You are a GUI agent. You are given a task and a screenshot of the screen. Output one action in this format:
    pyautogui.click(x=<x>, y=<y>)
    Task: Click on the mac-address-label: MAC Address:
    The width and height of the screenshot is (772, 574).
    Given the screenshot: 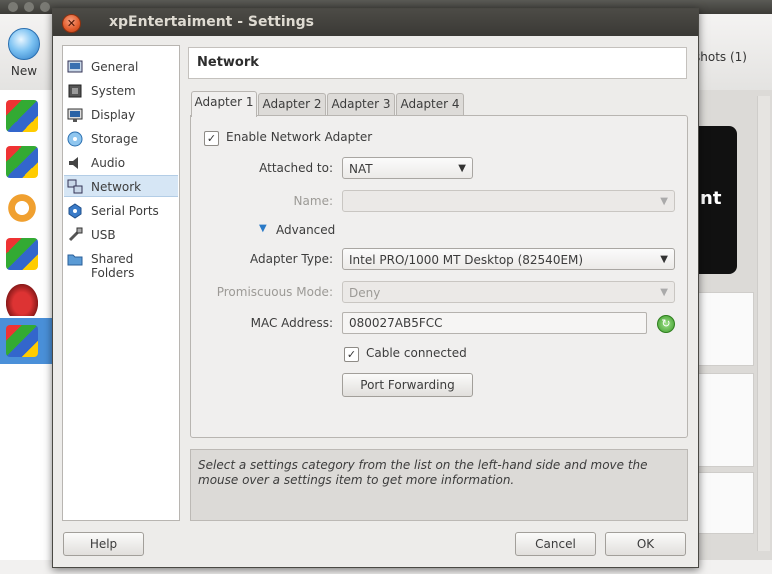 What is the action you would take?
    pyautogui.click(x=291, y=323)
    